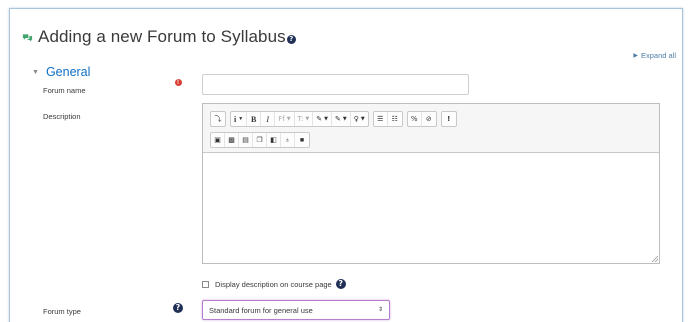 The height and width of the screenshot is (322, 693). Describe the element at coordinates (274, 140) in the screenshot. I see `paste-icon: ◧` at that location.